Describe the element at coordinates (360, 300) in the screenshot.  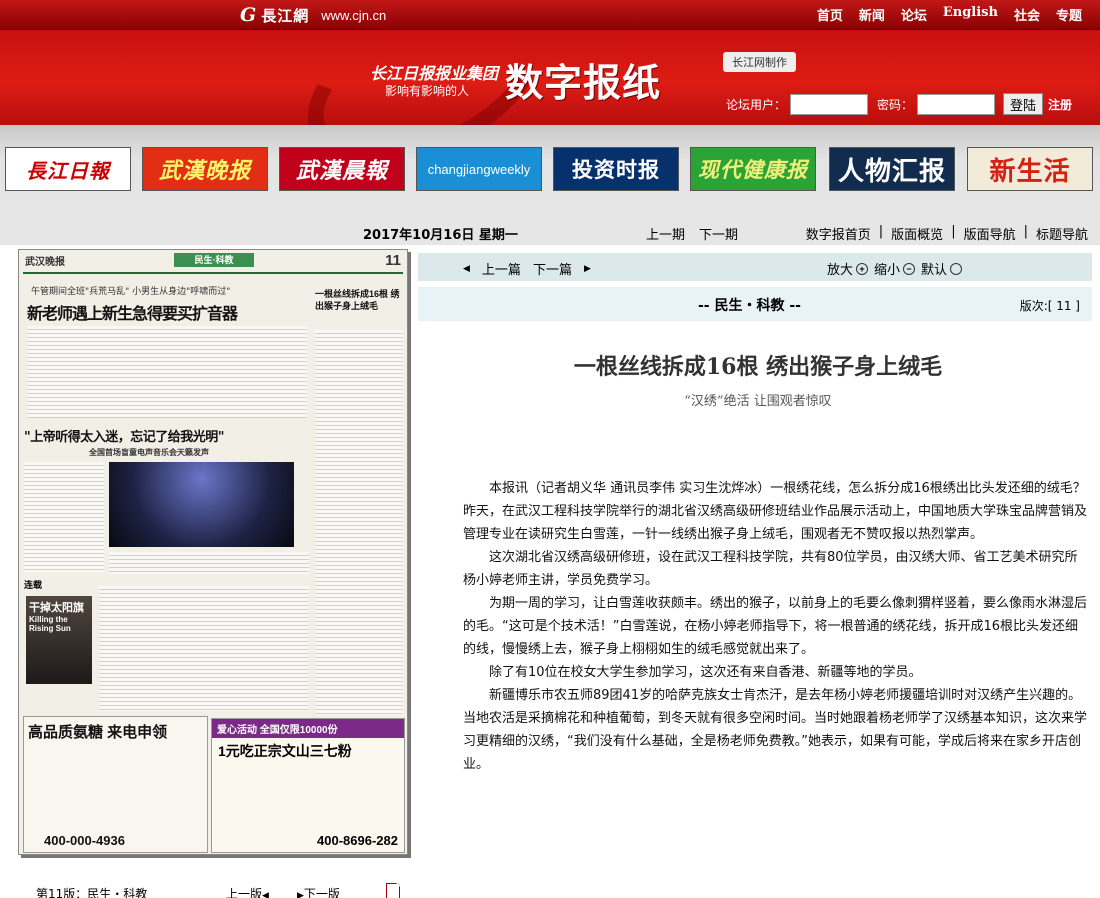
I see `thumb-right-headline: 一根丝线拆成16根 绣出猴子身上绒毛` at that location.